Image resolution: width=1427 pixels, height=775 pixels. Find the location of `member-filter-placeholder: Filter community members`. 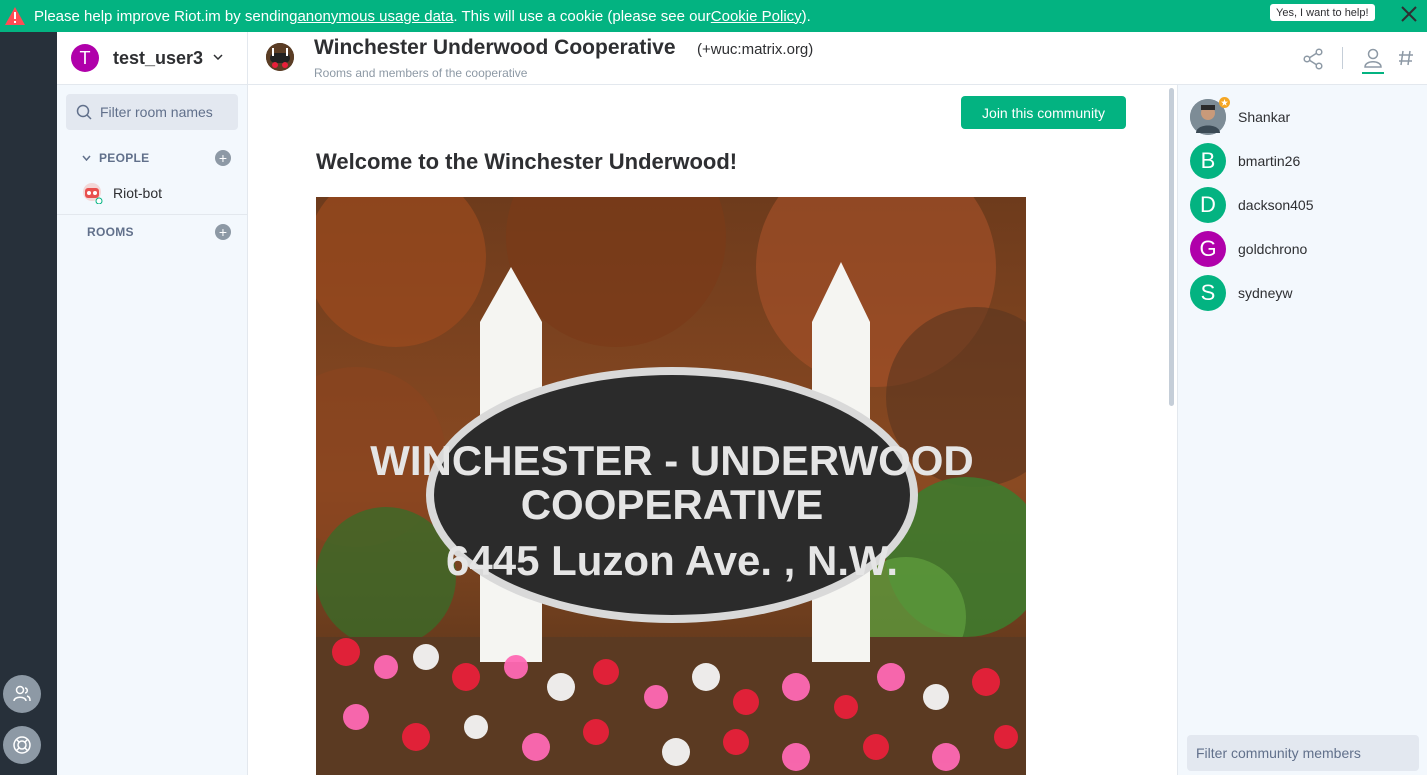

member-filter-placeholder: Filter community members is located at coordinates (1278, 753).